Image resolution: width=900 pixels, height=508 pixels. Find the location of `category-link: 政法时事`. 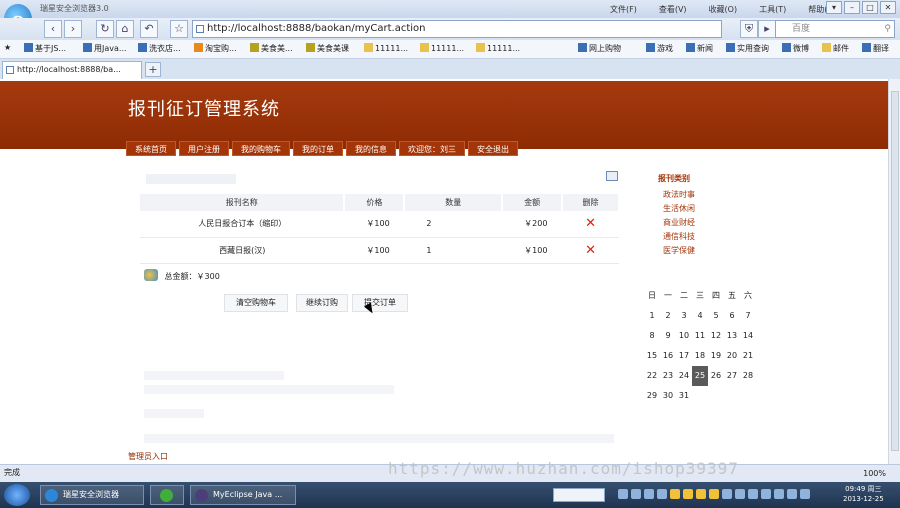

category-link: 政法时事 is located at coordinates (679, 194).